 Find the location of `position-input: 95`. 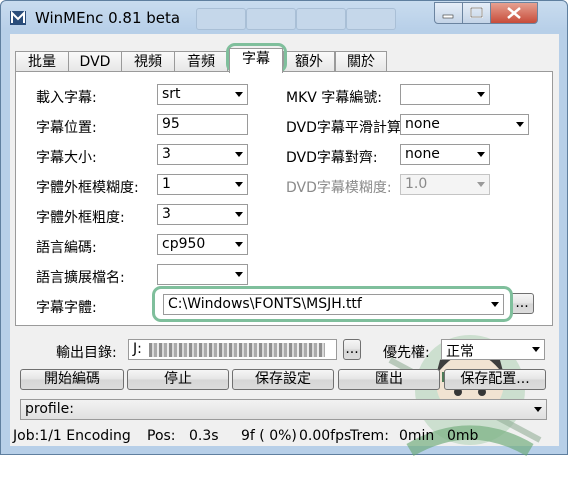

position-input: 95 is located at coordinates (202, 124).